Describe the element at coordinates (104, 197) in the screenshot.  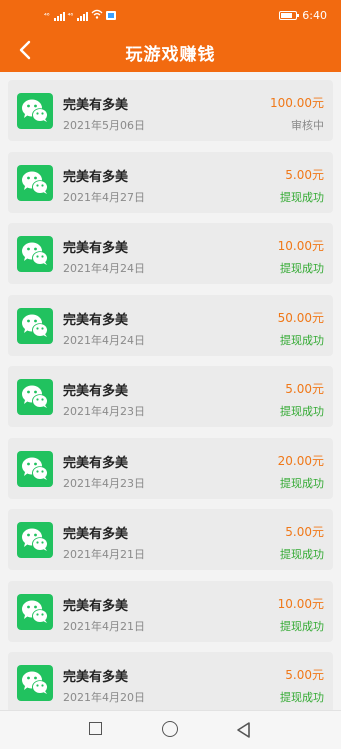
I see `record-date: 2021年4月27日` at that location.